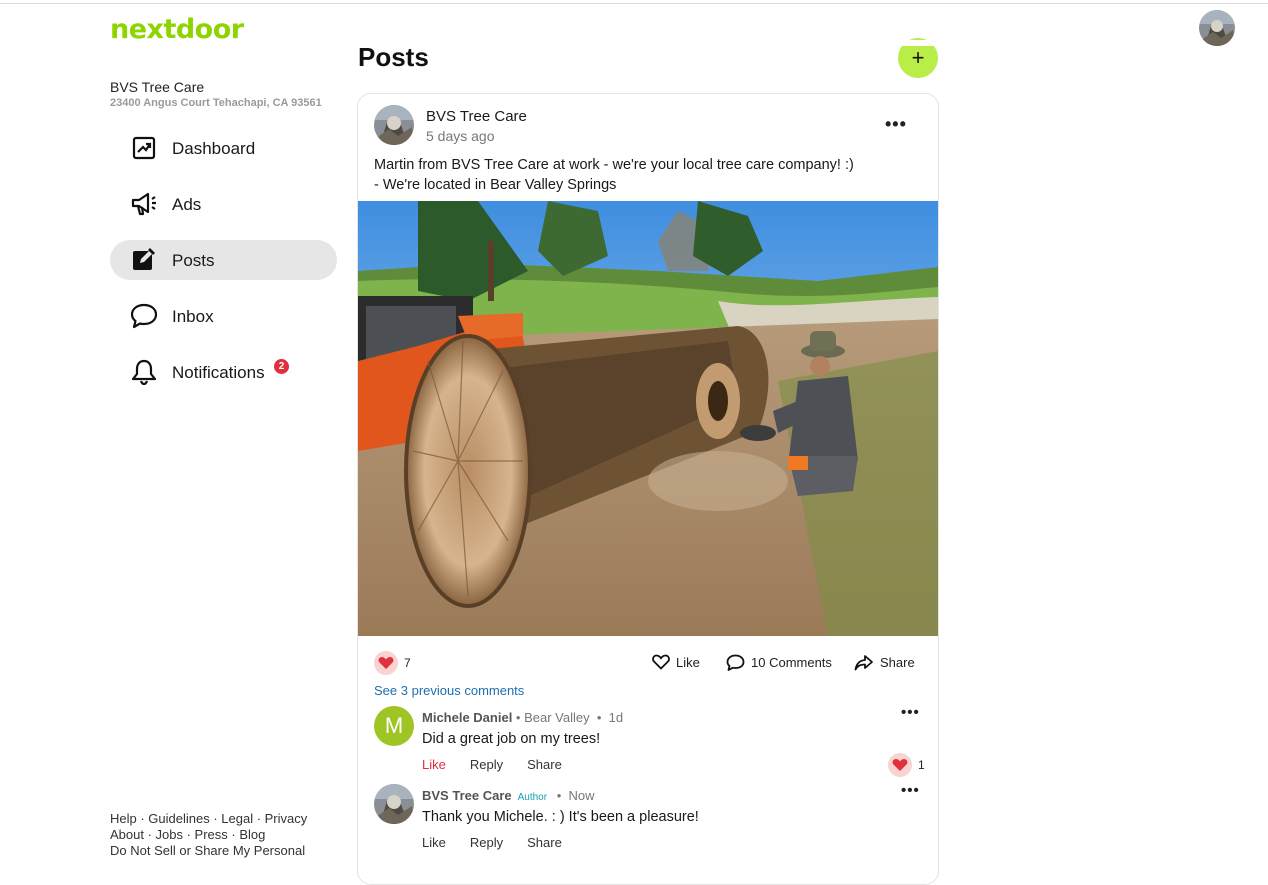 Image resolution: width=1268 pixels, height=885 pixels. What do you see at coordinates (896, 124) in the screenshot?
I see `post-more-options-icon: •••` at bounding box center [896, 124].